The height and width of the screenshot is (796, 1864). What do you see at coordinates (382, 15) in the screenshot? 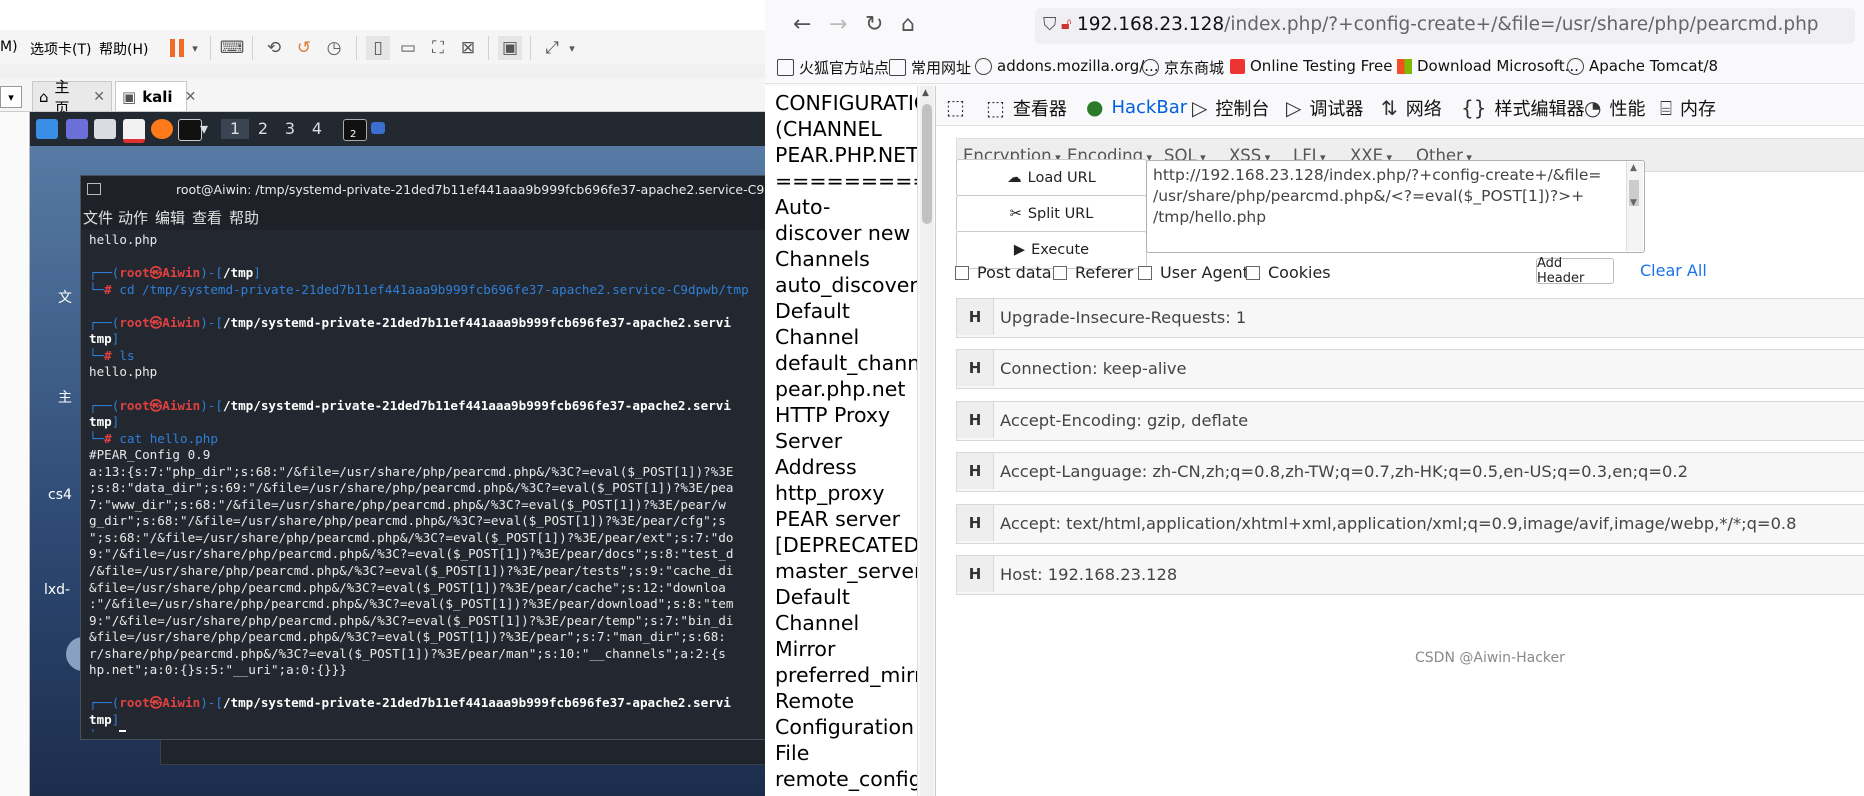
I see `vm-title-strip` at bounding box center [382, 15].